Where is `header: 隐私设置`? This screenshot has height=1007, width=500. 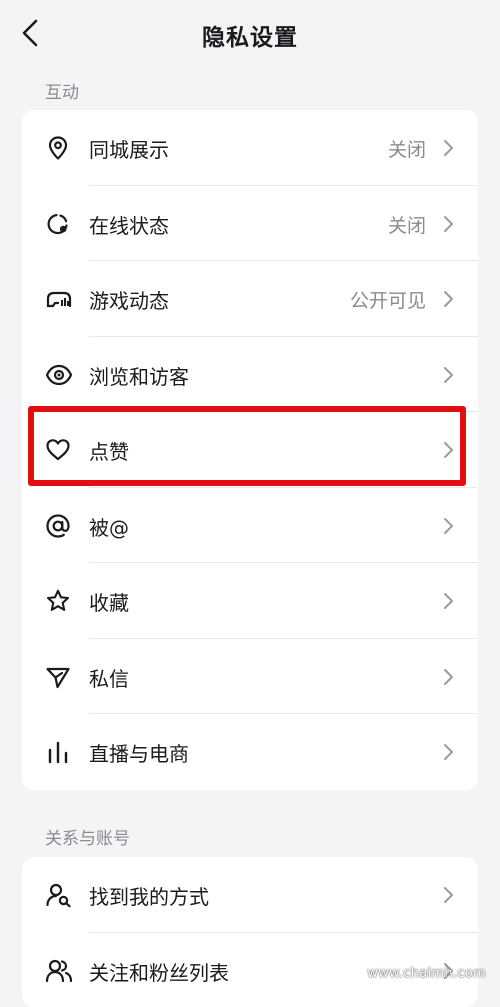 header: 隐私设置 is located at coordinates (250, 35).